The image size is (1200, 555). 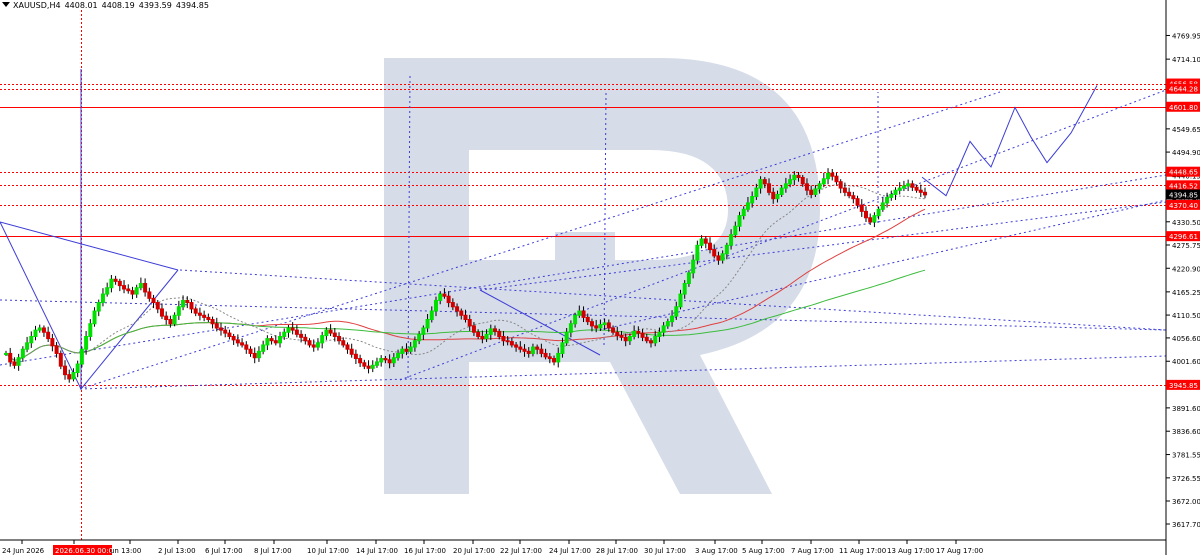 I want to click on time-tick-label: 10 Jul 17:00, so click(x=328, y=551).